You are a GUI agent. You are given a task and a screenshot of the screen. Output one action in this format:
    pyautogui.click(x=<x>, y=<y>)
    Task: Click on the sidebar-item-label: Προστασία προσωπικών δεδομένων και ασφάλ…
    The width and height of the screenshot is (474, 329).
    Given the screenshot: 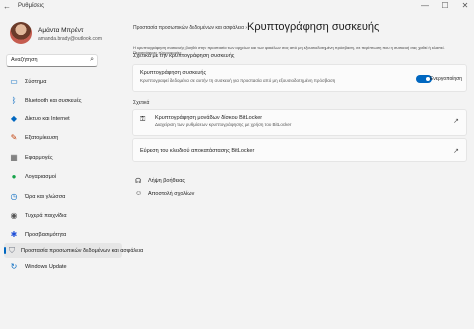 What is the action you would take?
    pyautogui.click(x=82, y=250)
    